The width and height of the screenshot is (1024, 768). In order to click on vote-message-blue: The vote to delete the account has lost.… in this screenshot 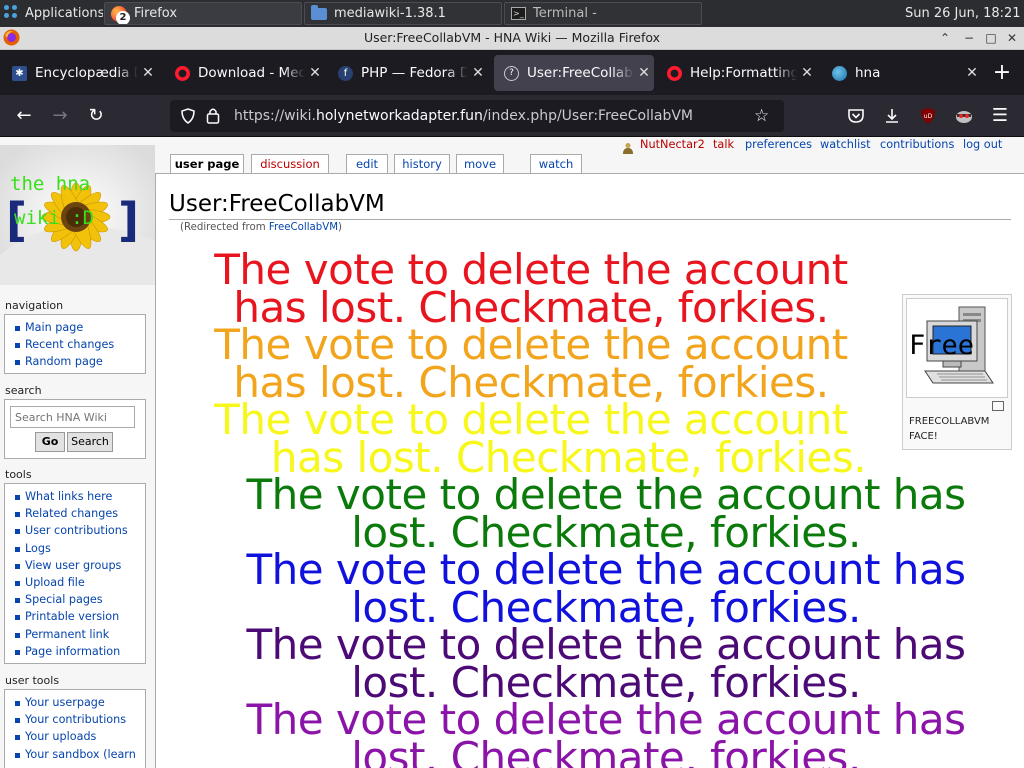, I will do `click(605, 589)`.